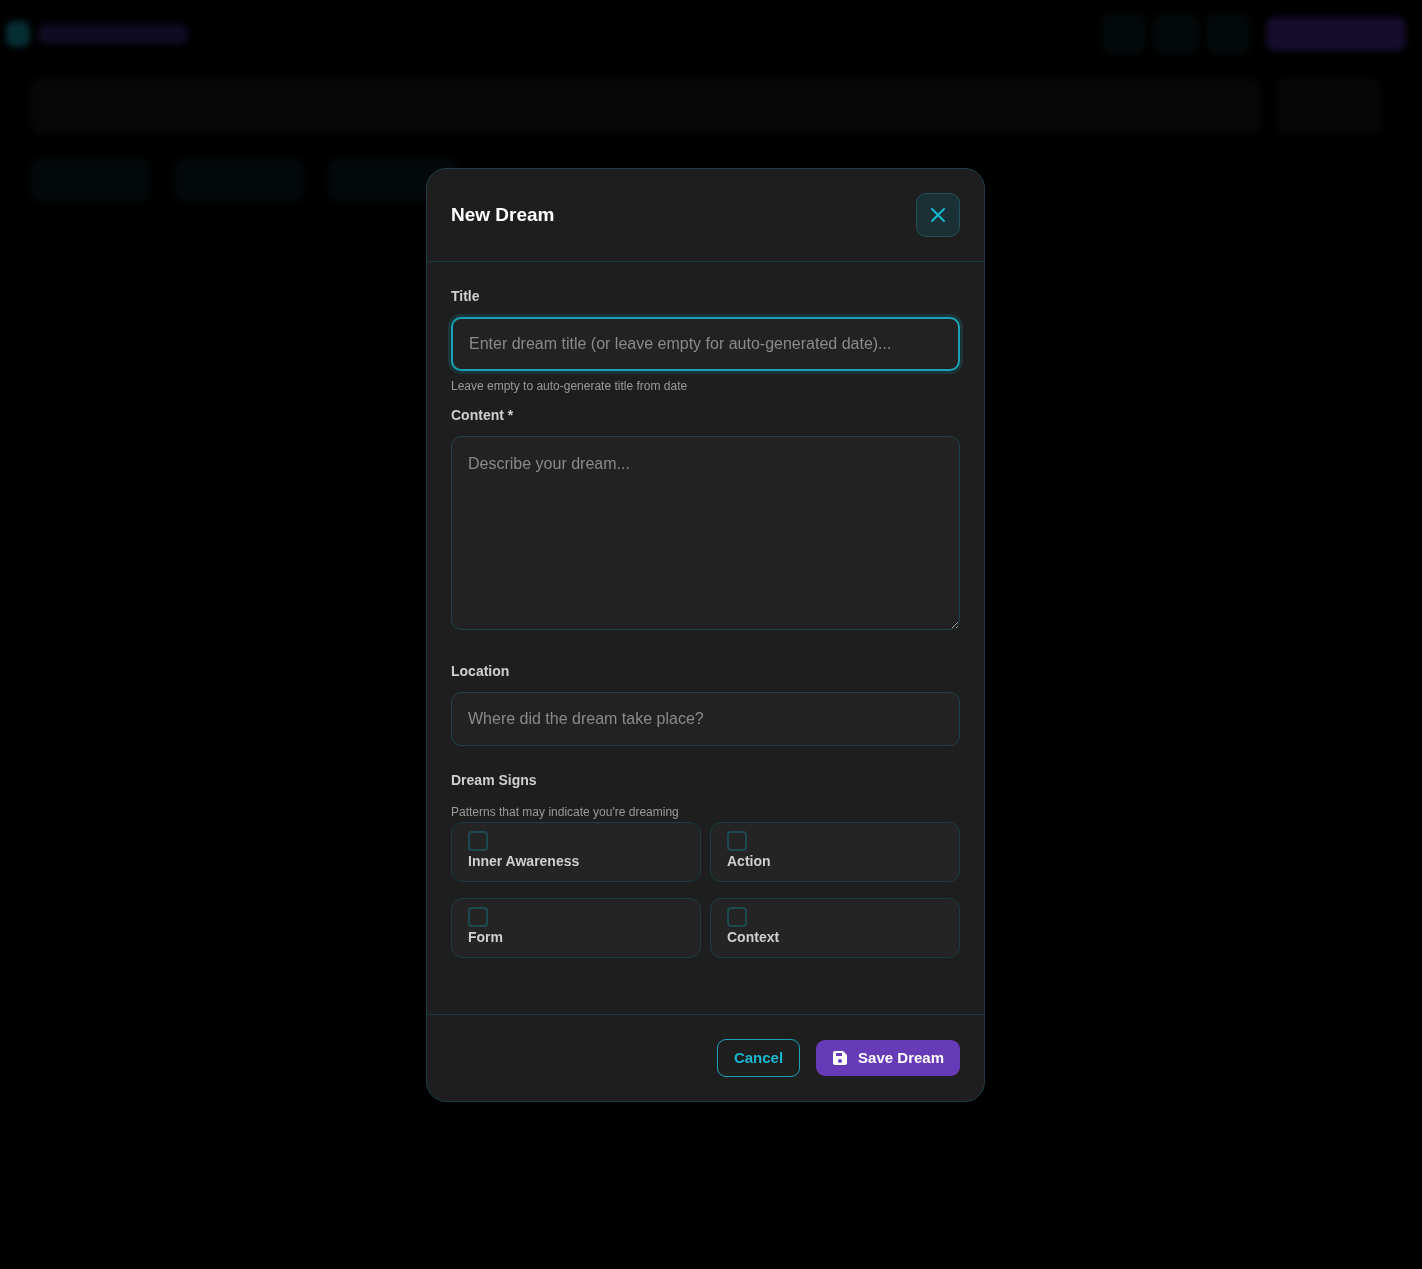 The image size is (1422, 1269). Describe the element at coordinates (835, 852) in the screenshot. I see `dream-sign-option: Action` at that location.